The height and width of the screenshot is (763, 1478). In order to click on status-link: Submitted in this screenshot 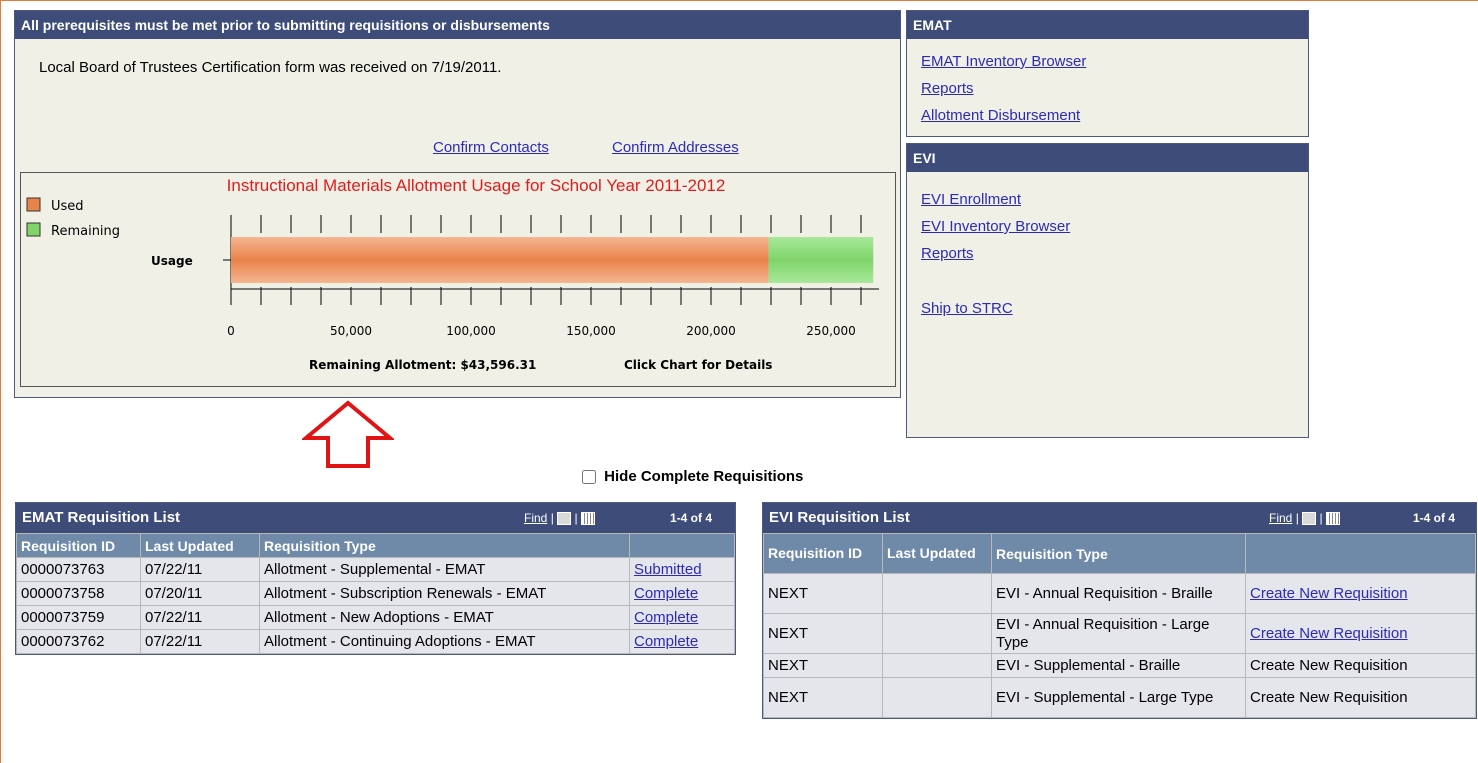, I will do `click(668, 569)`.